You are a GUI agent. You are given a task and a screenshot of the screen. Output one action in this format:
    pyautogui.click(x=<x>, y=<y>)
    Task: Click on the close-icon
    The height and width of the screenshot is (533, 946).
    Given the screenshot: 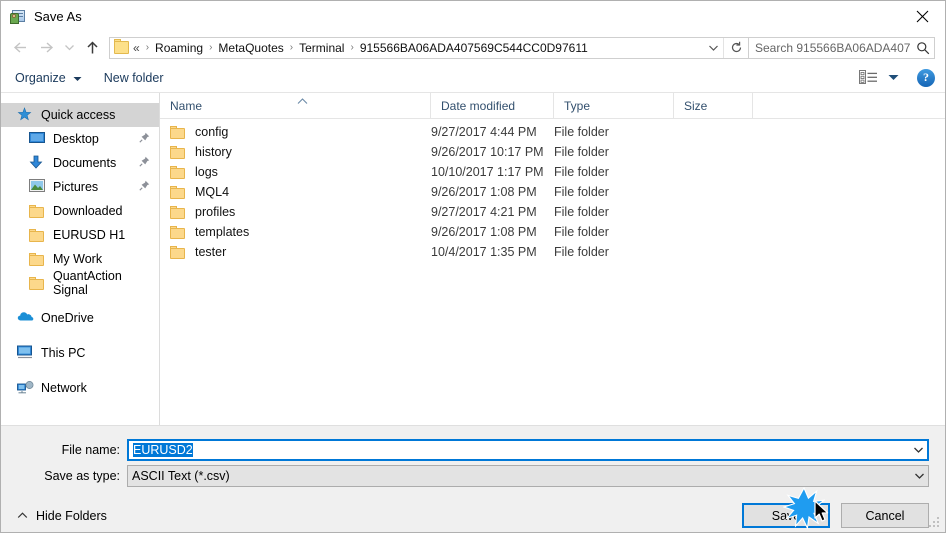 What is the action you would take?
    pyautogui.click(x=922, y=16)
    